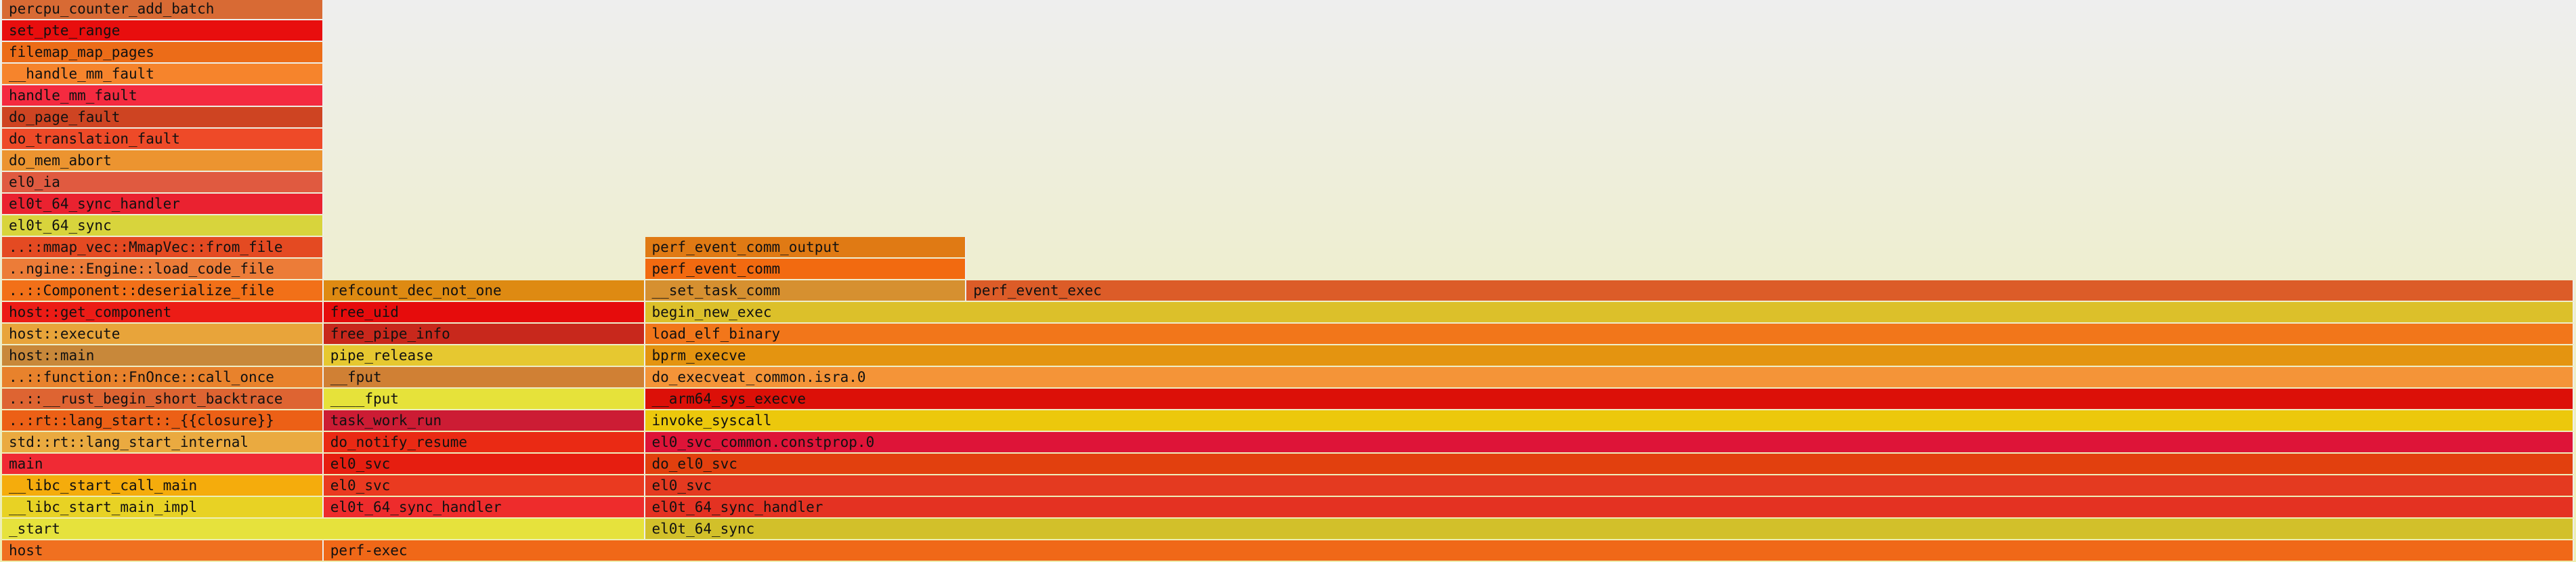 This screenshot has width=2576, height=562. I want to click on flame-frame: __handle_mm_fault, so click(163, 74).